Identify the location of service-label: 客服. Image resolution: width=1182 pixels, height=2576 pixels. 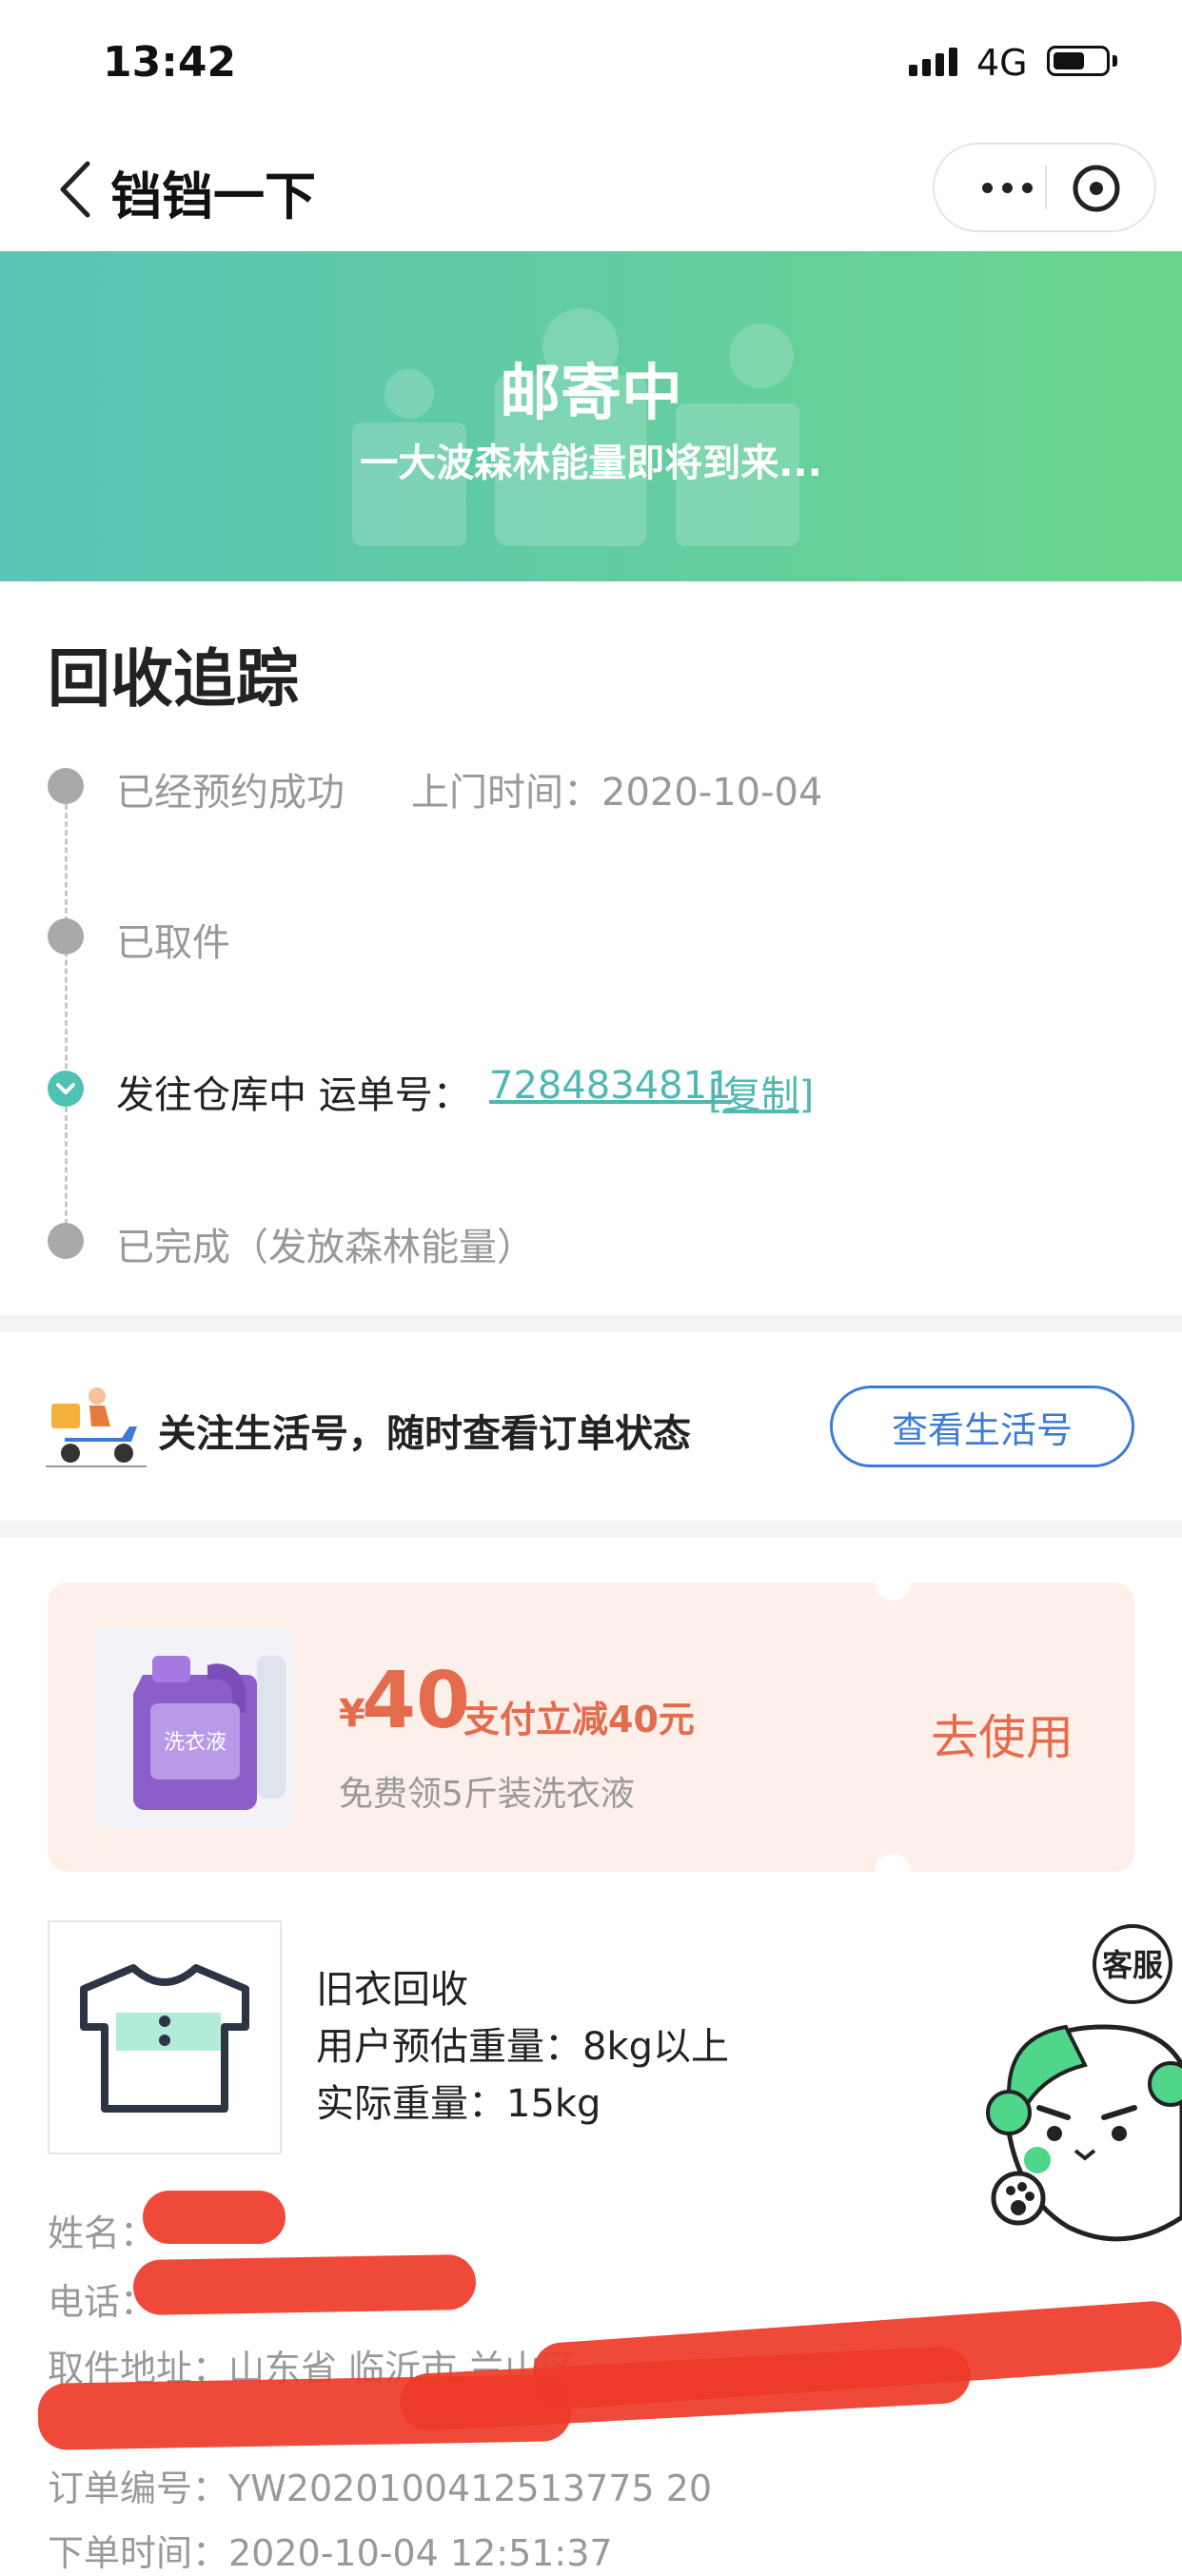
(1132, 1965).